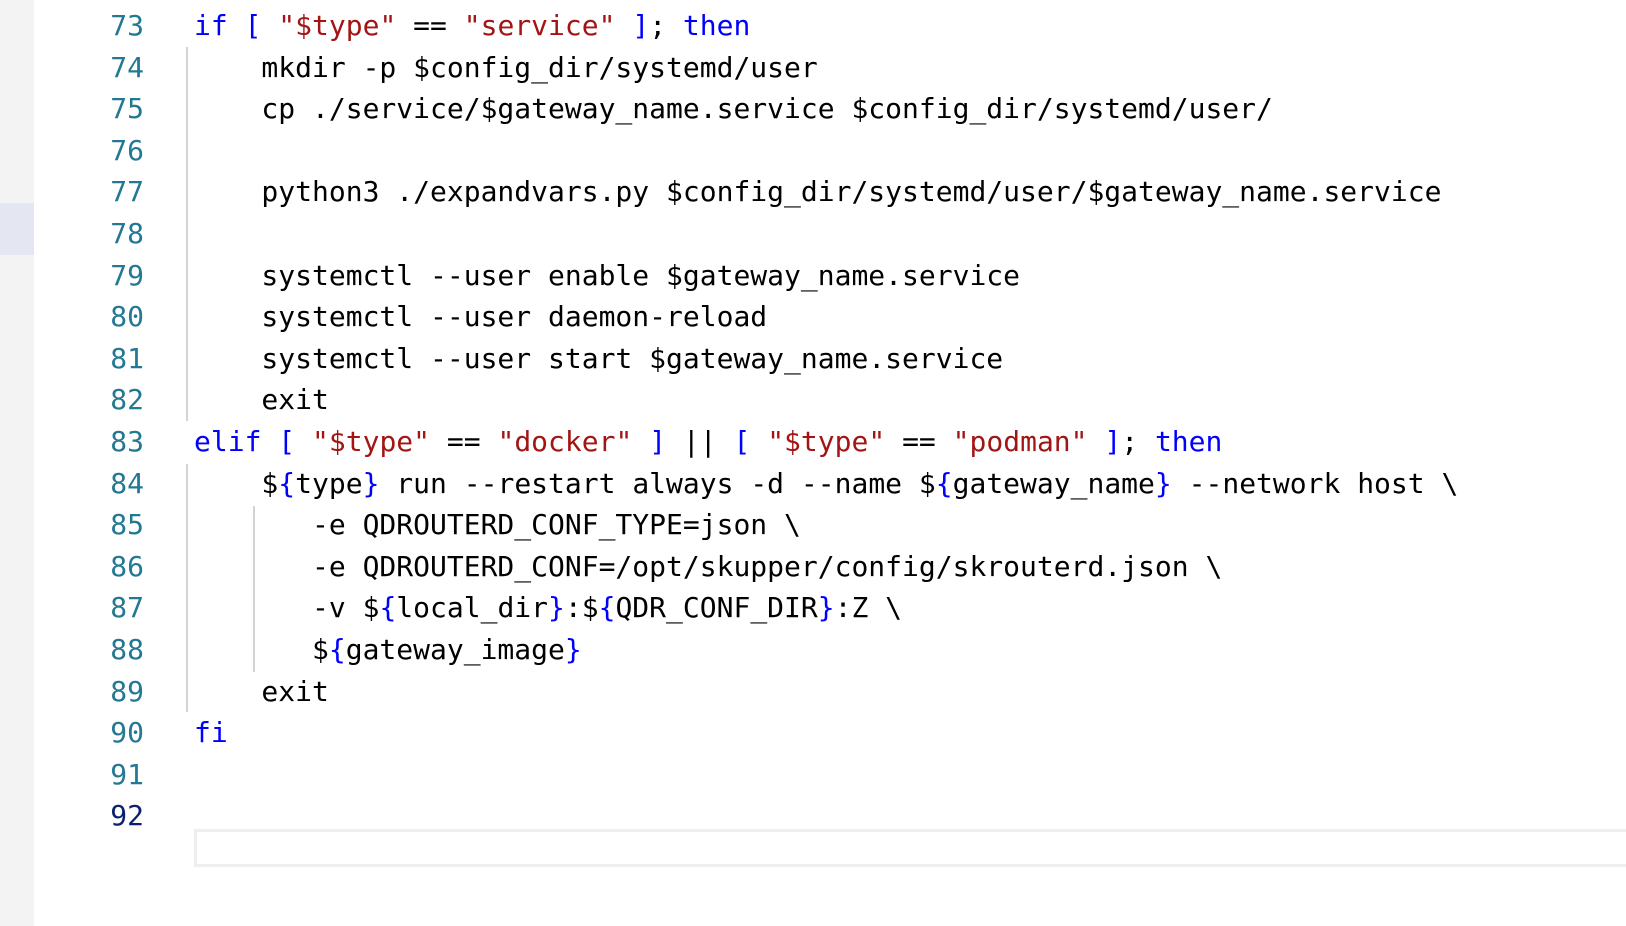 The height and width of the screenshot is (926, 1626). What do you see at coordinates (127, 67) in the screenshot?
I see `line-number: 74` at bounding box center [127, 67].